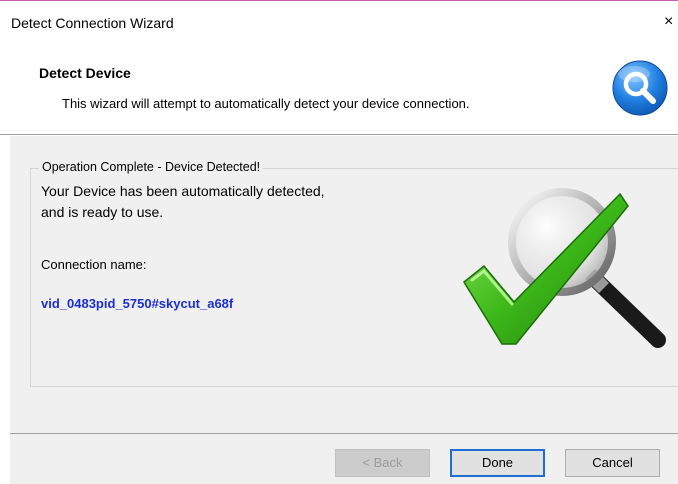 This screenshot has width=678, height=484. Describe the element at coordinates (151, 167) in the screenshot. I see `group-legend: Operation Complete - Device Detected!` at that location.